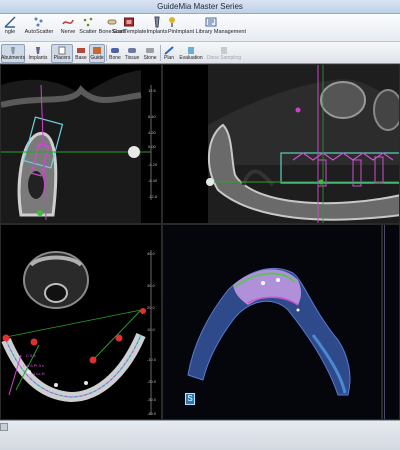 This screenshot has width=400, height=450. Describe the element at coordinates (172, 28) in the screenshot. I see `toolbar-pin-button: Pin` at that location.